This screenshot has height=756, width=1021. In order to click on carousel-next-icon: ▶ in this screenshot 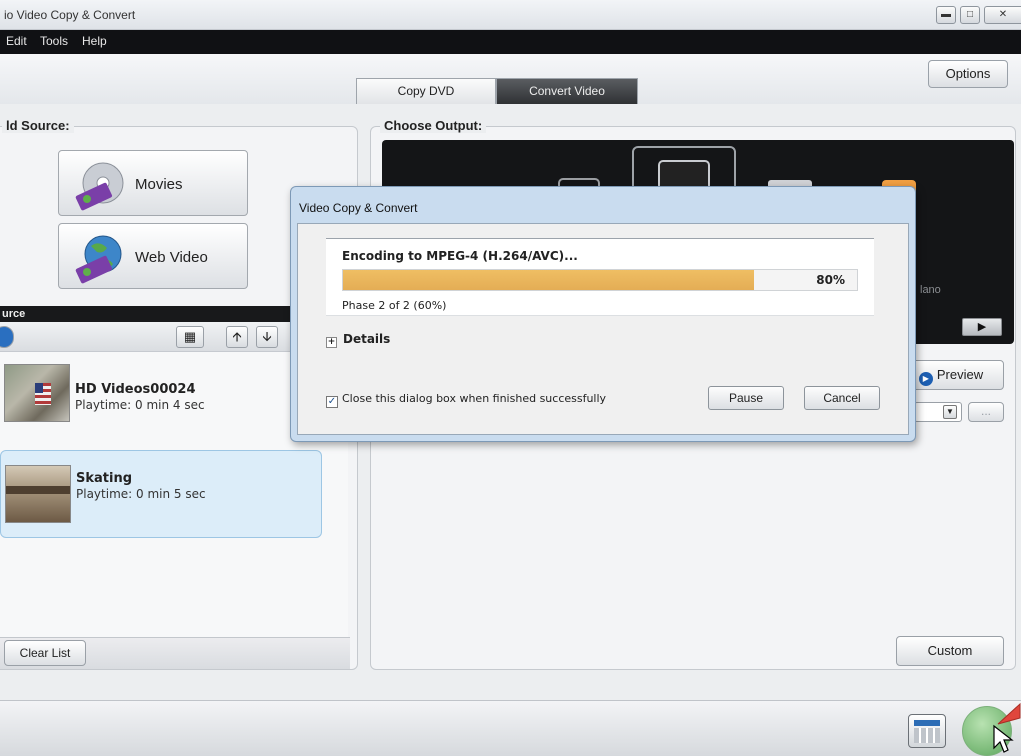, I will do `click(982, 327)`.